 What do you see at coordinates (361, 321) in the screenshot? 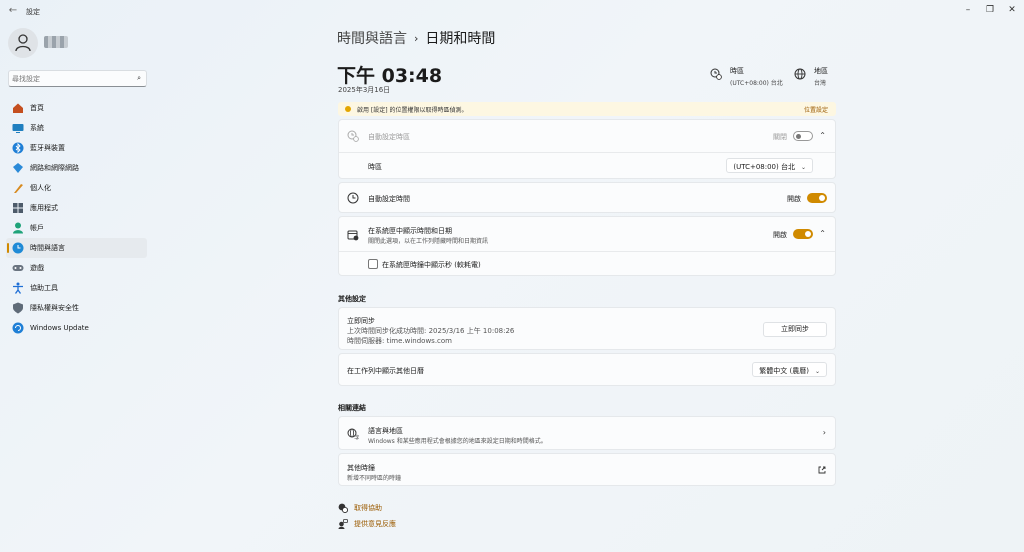
I see `sync-title: 立即同步` at bounding box center [361, 321].